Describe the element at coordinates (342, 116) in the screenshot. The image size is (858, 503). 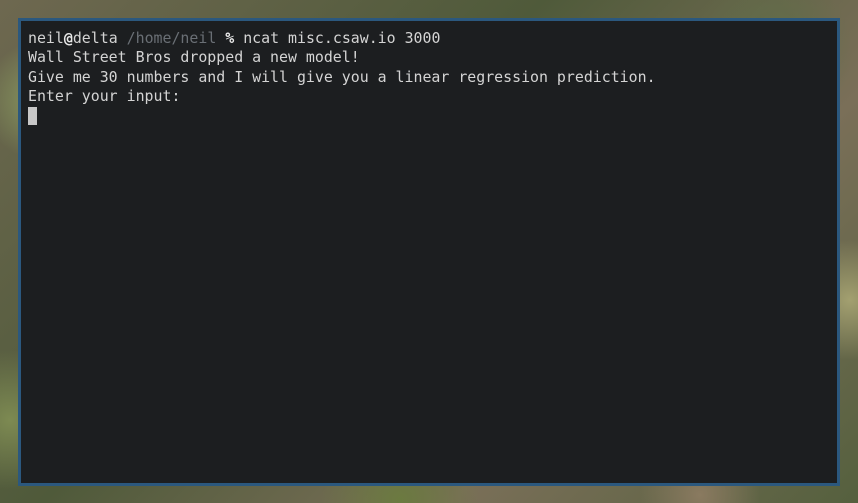
I see `input-line` at that location.